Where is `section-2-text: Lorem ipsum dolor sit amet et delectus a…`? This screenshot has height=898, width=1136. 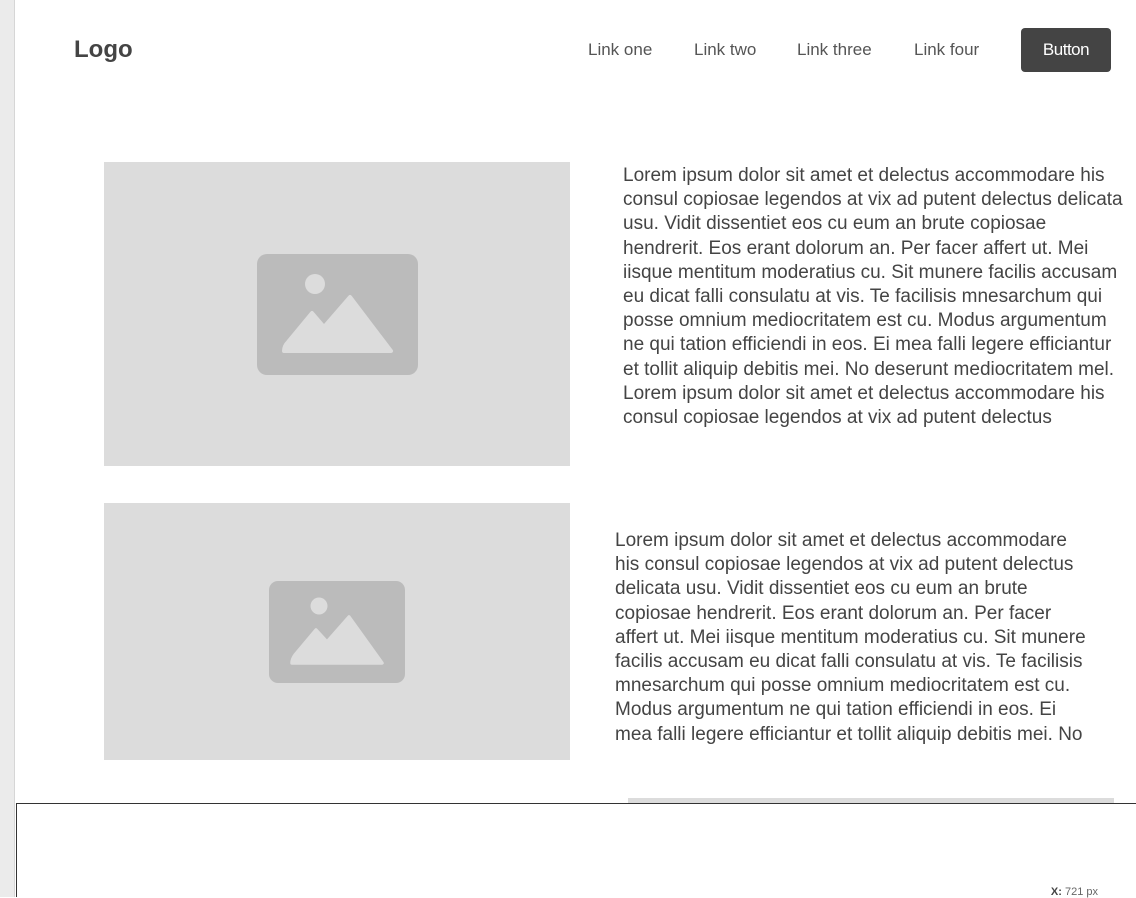
section-2-text: Lorem ipsum dolor sit amet et delectus a… is located at coordinates (850, 637).